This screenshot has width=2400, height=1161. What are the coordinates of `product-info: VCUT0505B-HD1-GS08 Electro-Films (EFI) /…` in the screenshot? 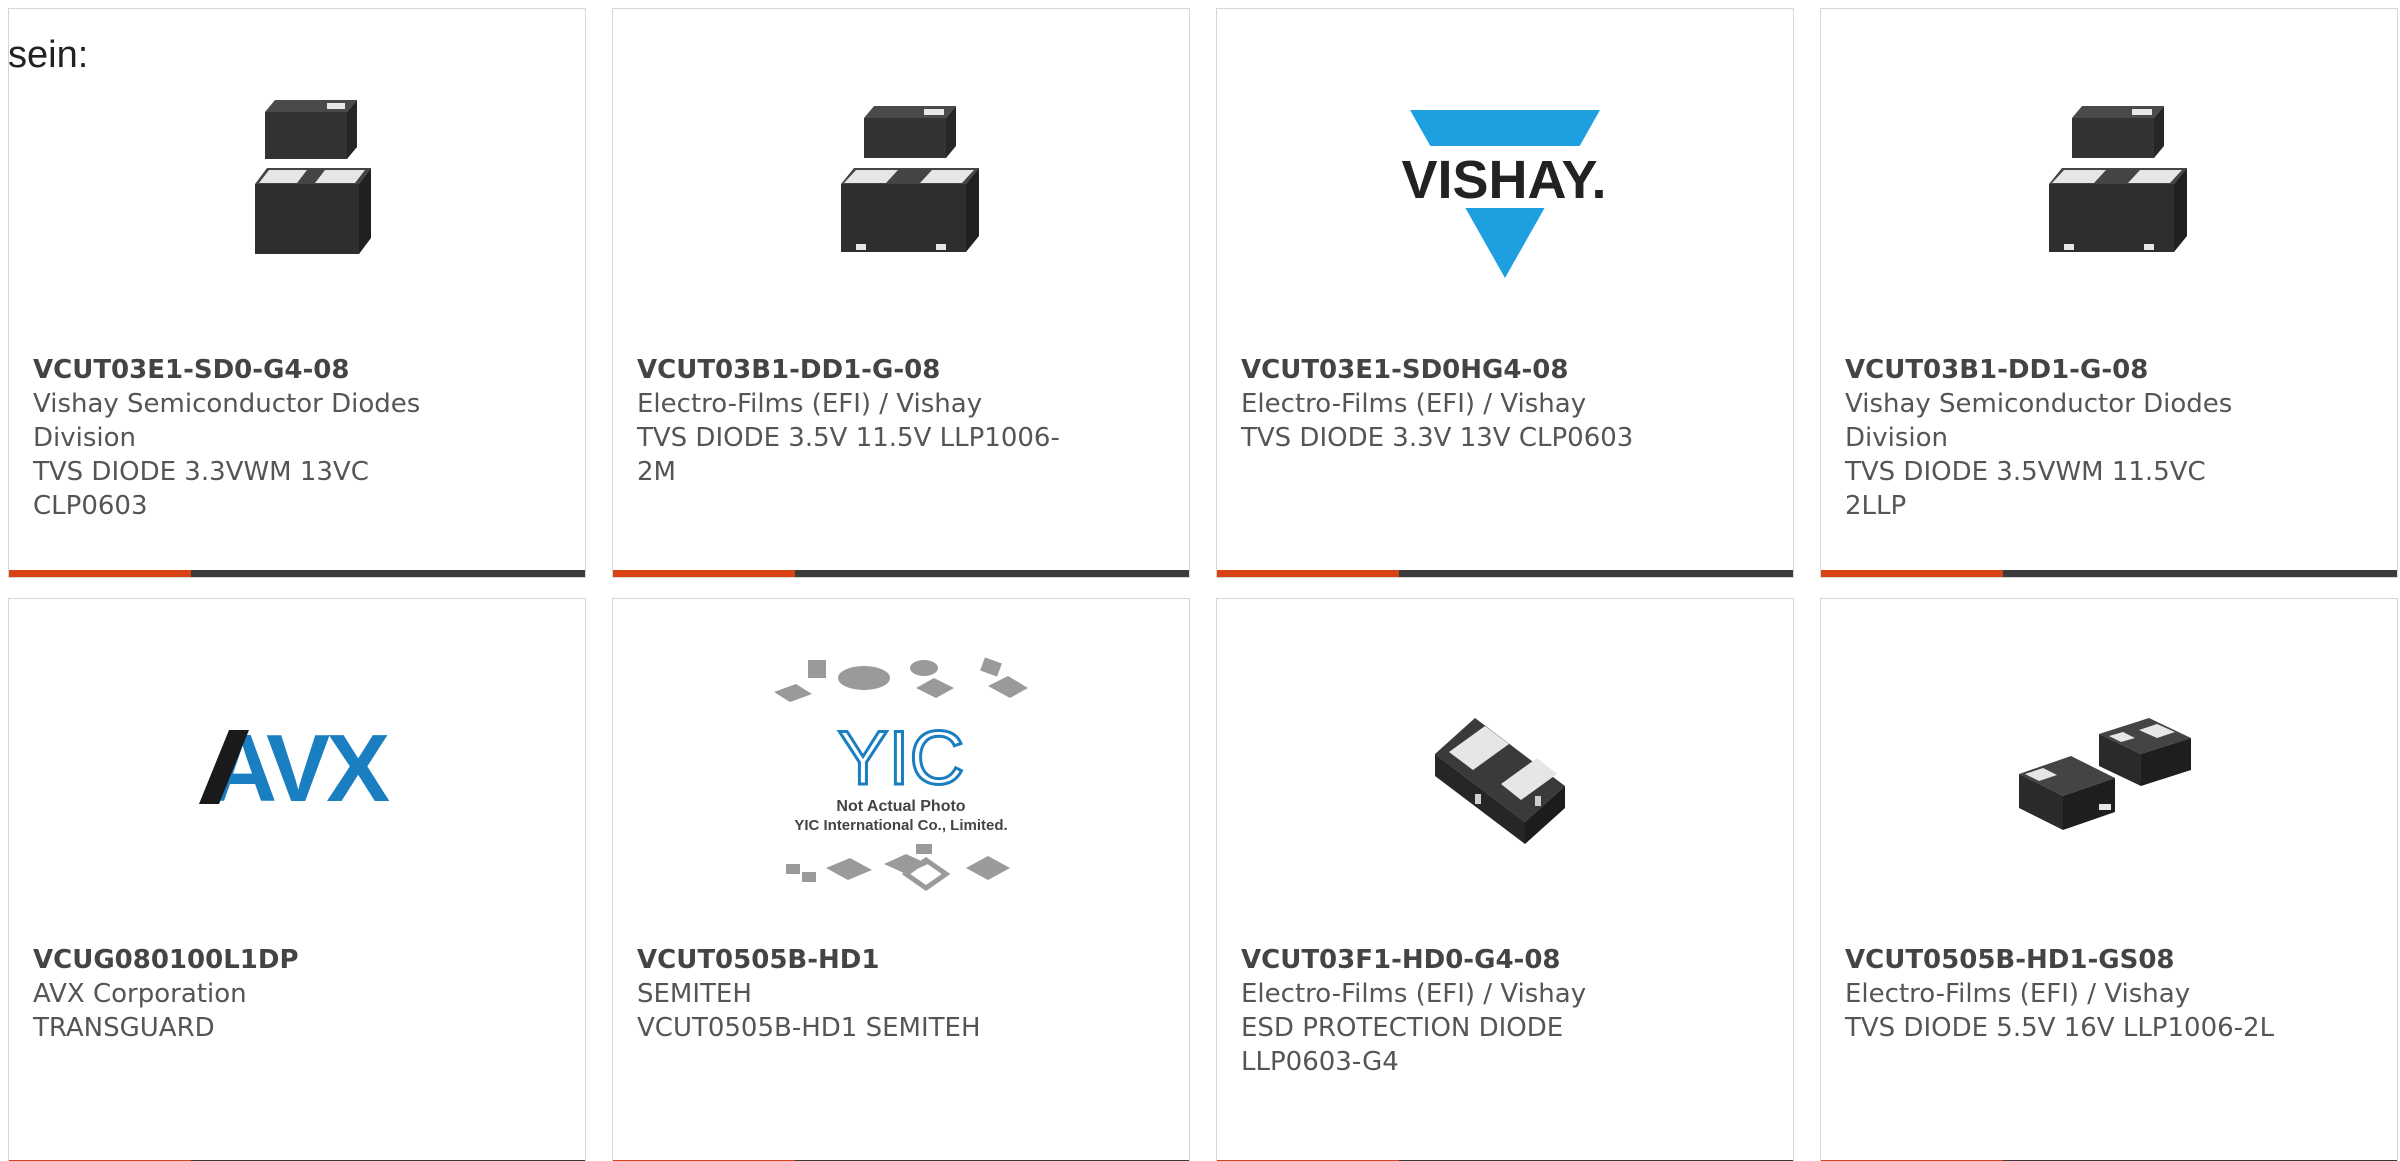 It's located at (2060, 994).